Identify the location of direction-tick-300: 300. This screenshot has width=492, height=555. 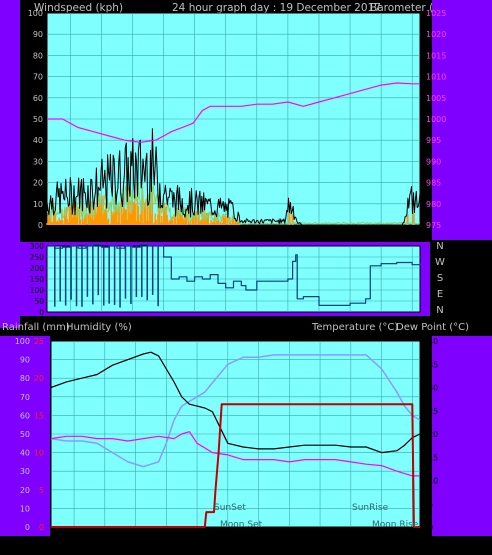
(37, 246).